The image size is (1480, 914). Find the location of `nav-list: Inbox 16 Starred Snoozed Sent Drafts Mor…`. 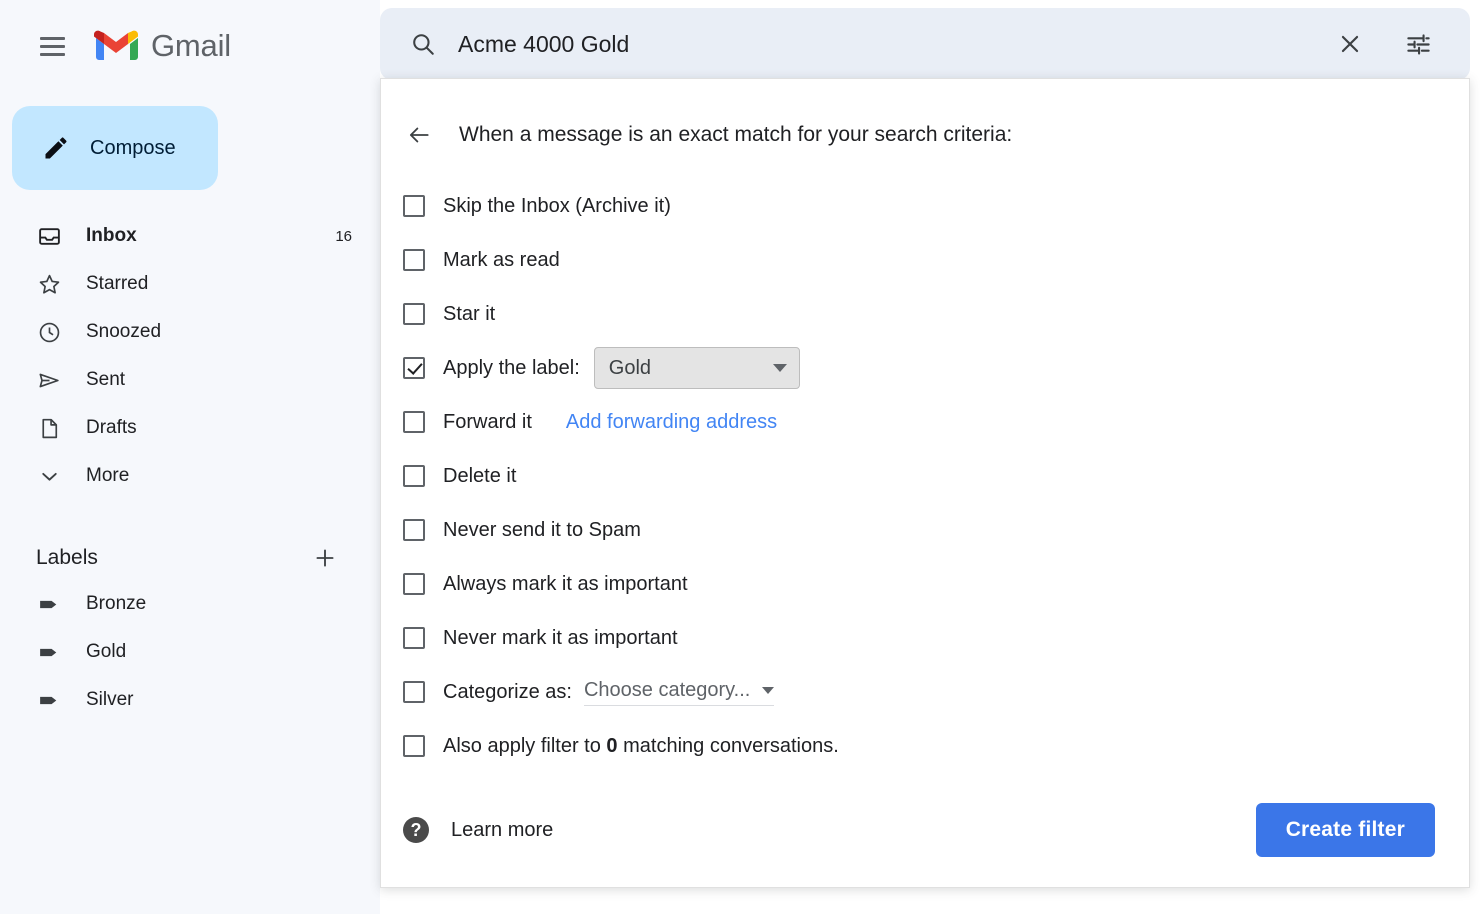

nav-list: Inbox 16 Starred Snoozed Sent Drafts Mor… is located at coordinates (190, 356).